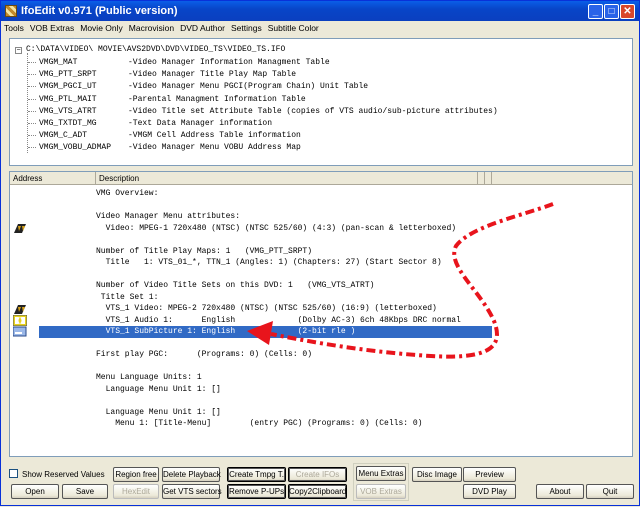 The image size is (640, 507). Describe the element at coordinates (217, 99) in the screenshot. I see `tree-item-desc: -Parental Managment Information Table` at that location.